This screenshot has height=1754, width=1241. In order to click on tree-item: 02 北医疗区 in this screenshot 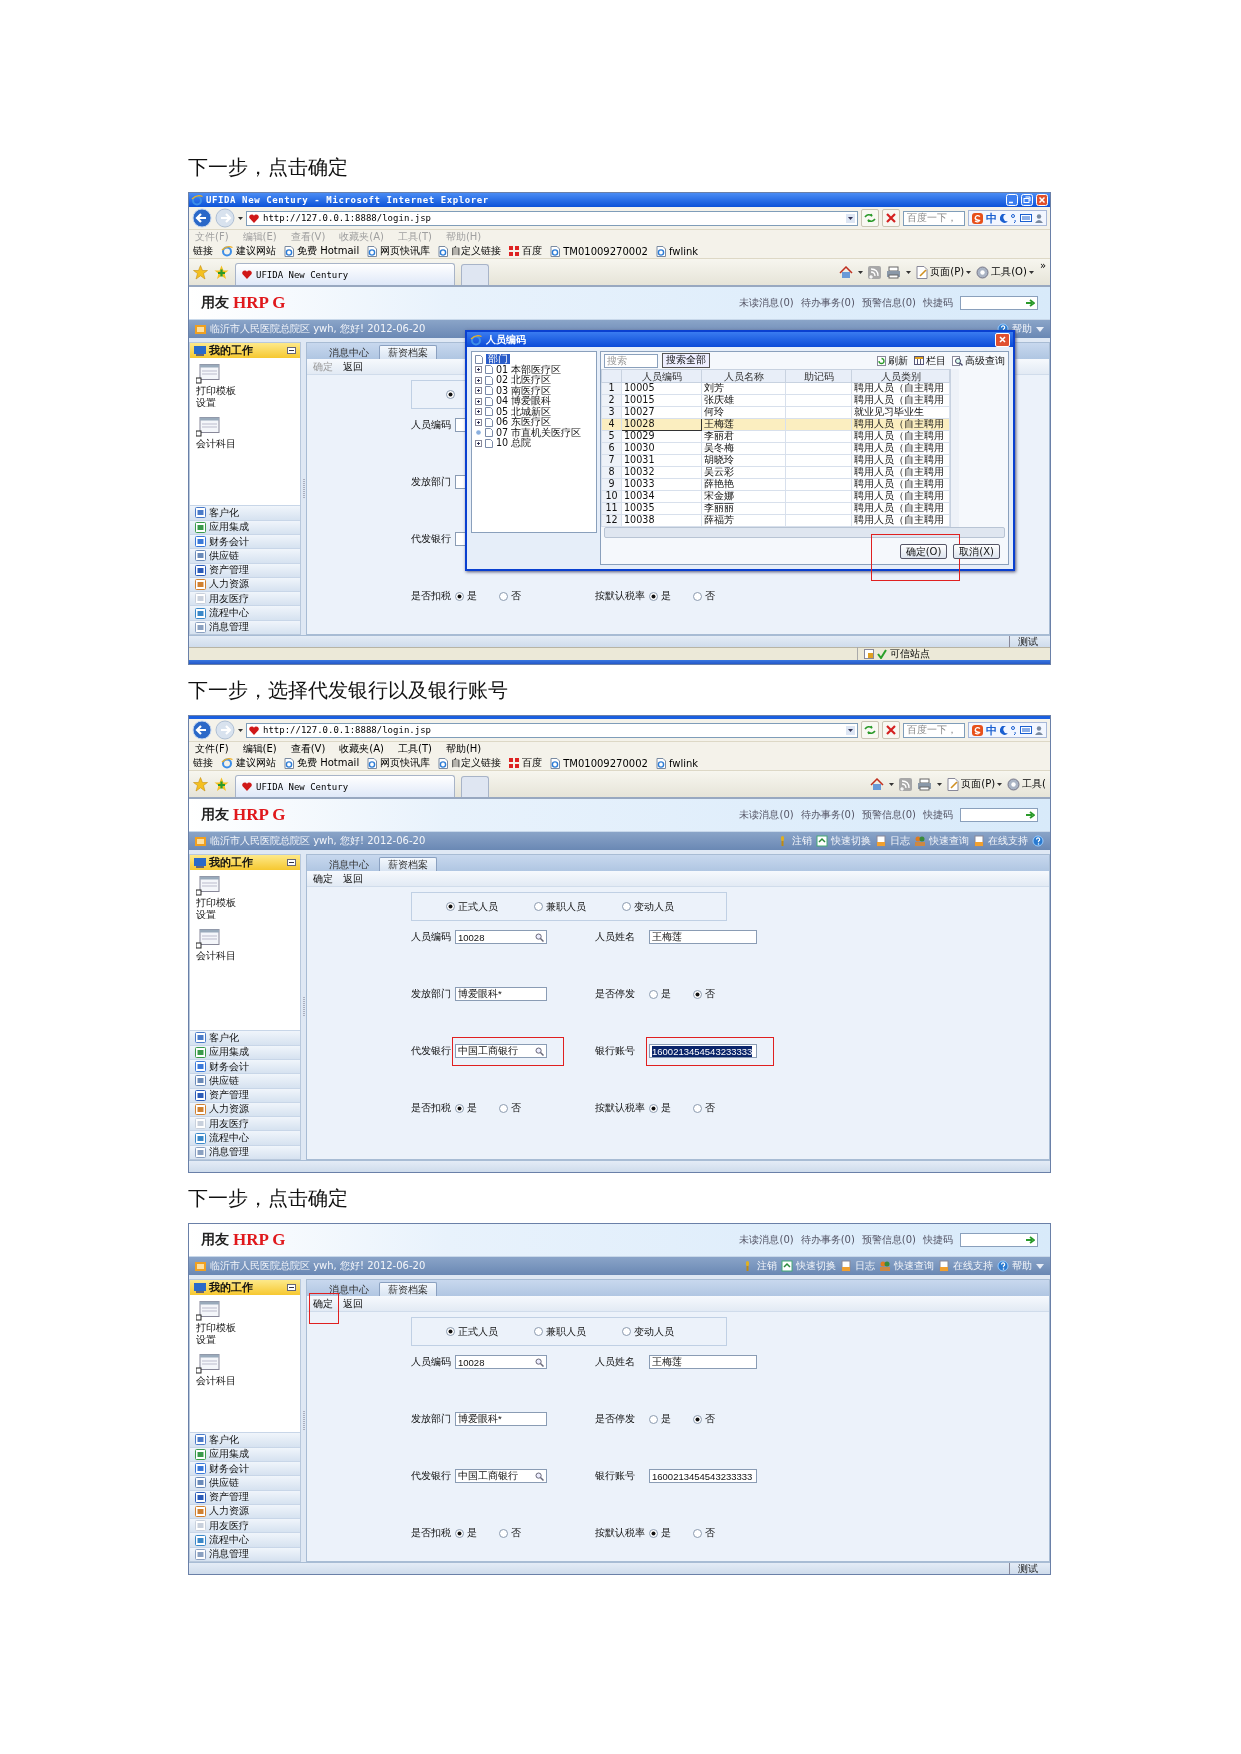, I will do `click(534, 380)`.